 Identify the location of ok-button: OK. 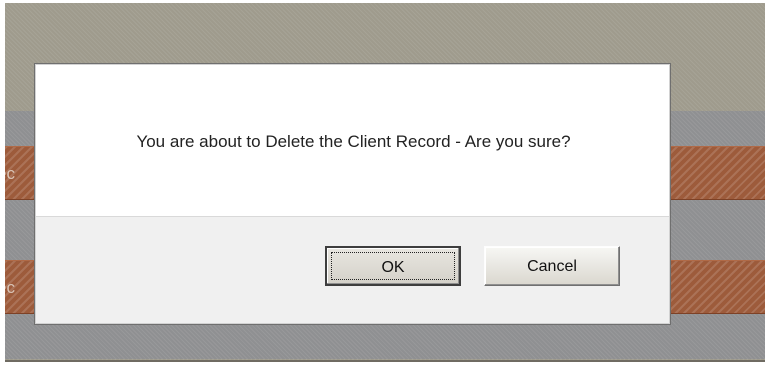
(393, 266).